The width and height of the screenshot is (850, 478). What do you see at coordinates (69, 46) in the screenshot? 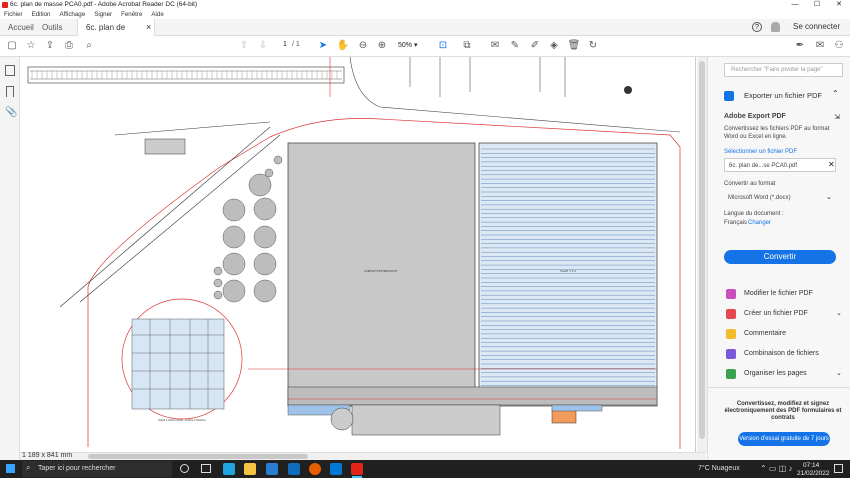
I see `print-icon: ⎙` at bounding box center [69, 46].